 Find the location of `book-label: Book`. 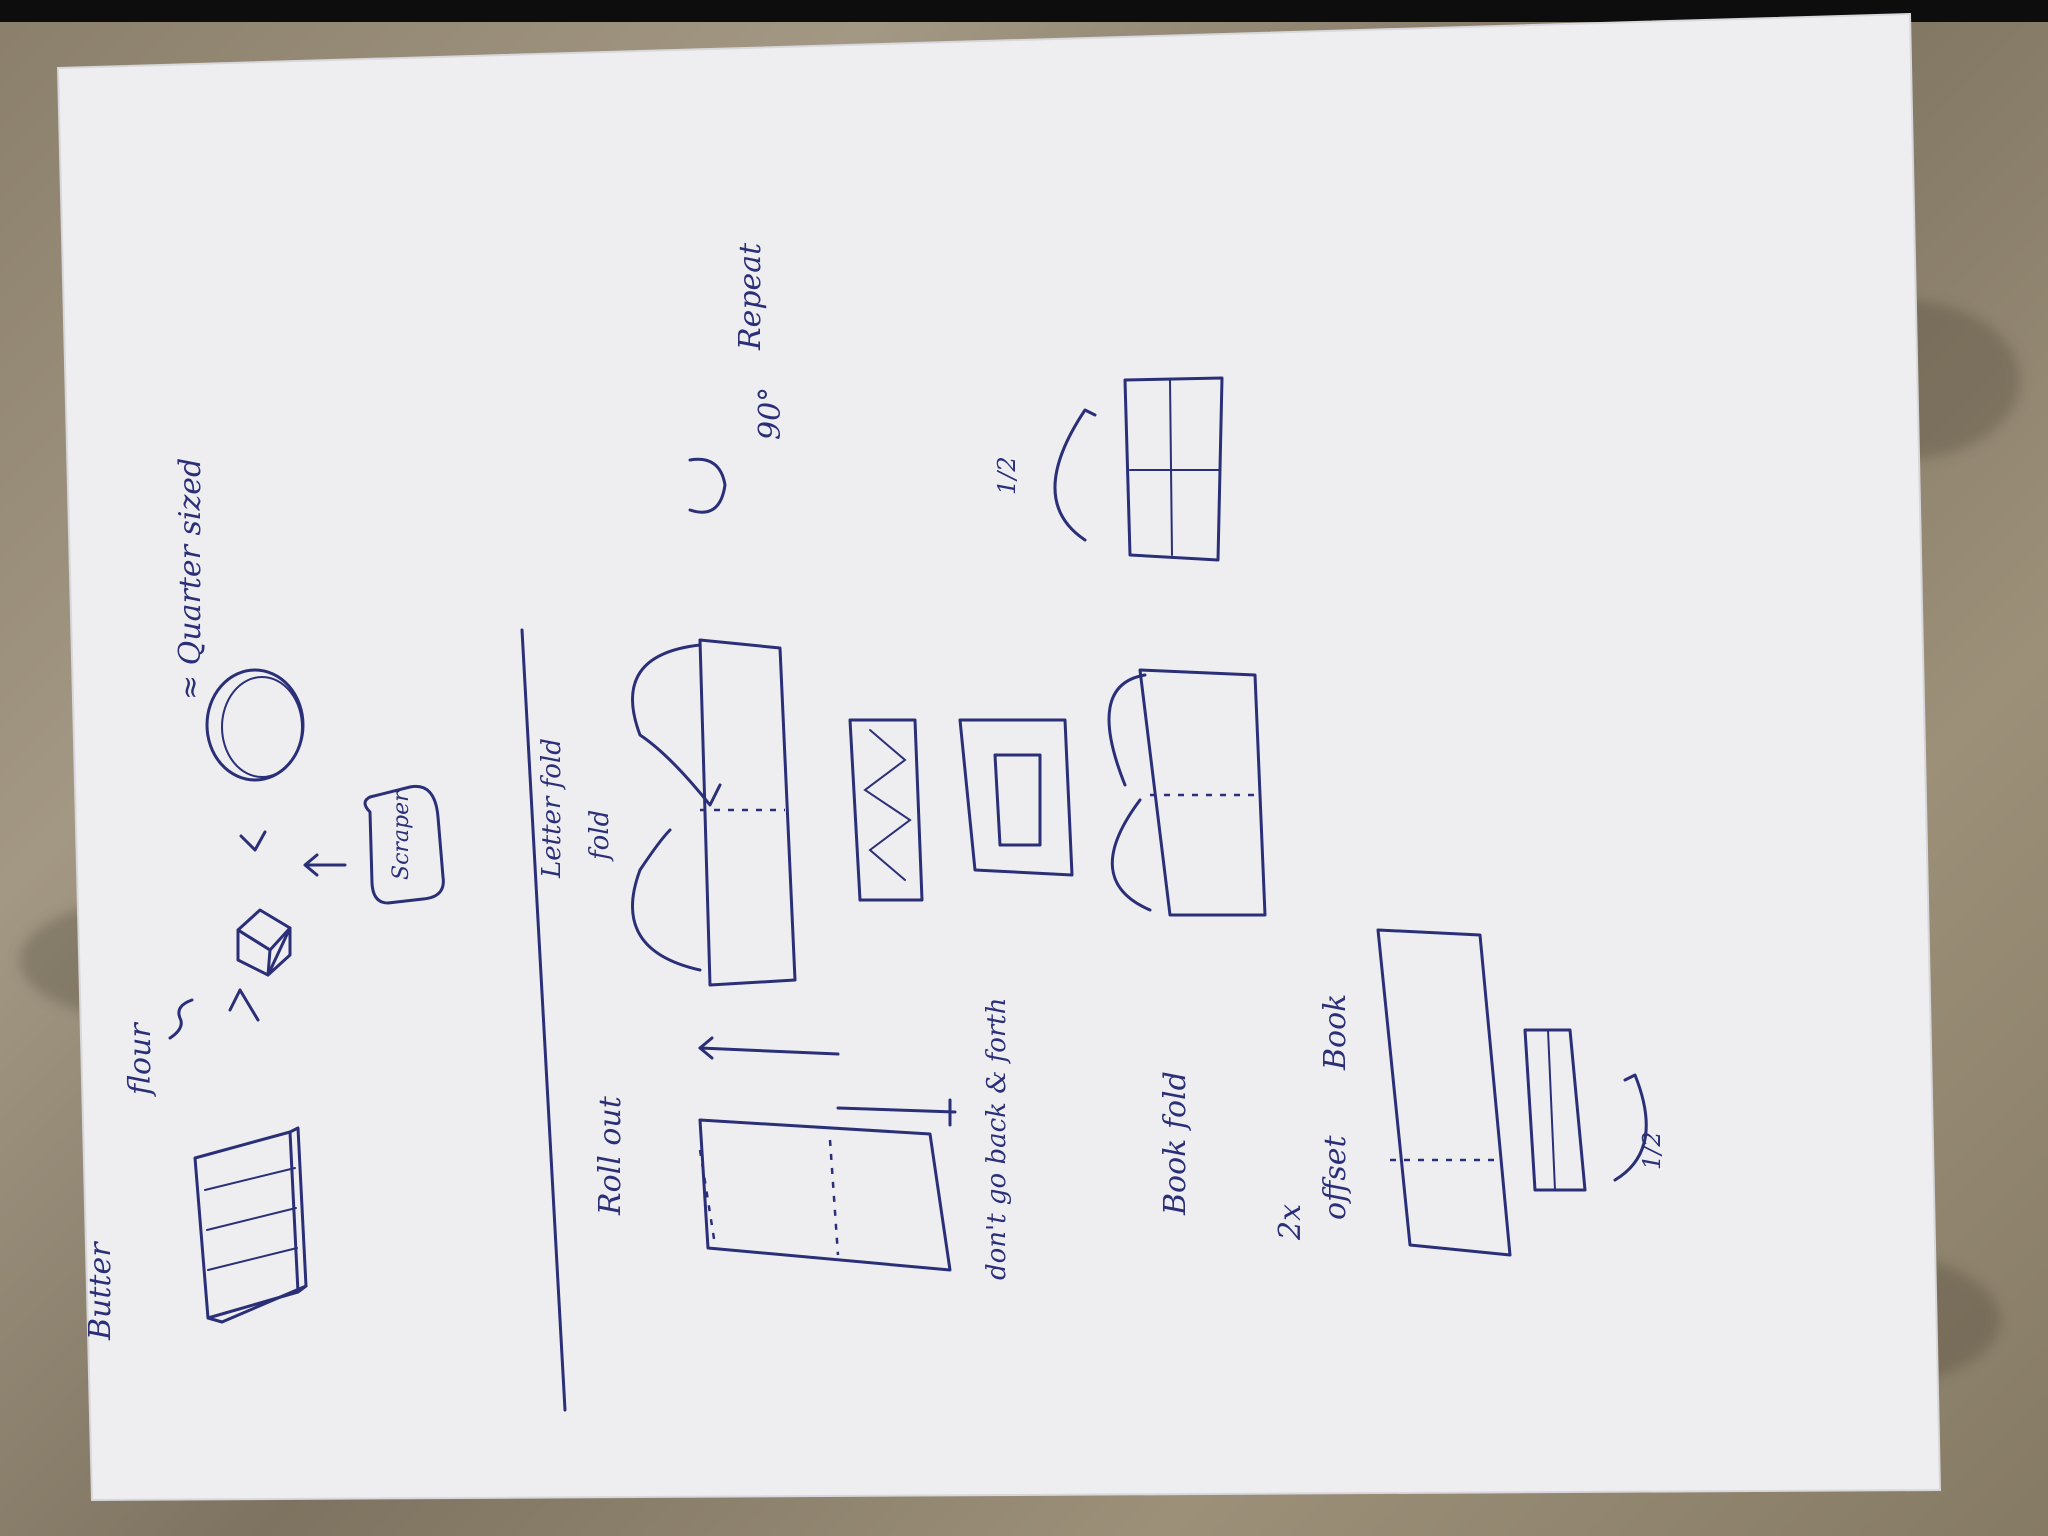

book-label: Book is located at coordinates (1335, 1032).